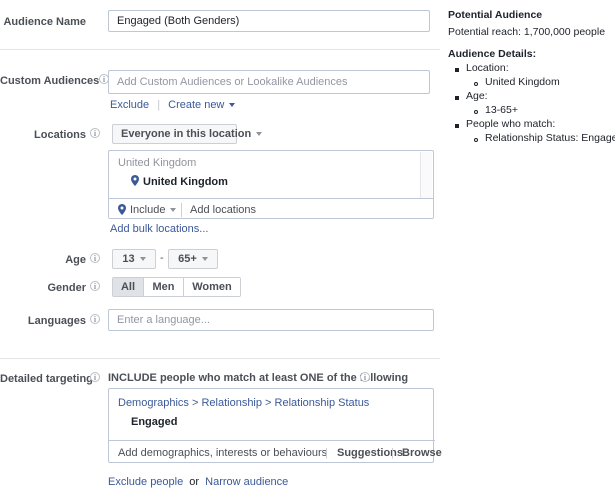 This screenshot has width=615, height=500. I want to click on locations-group-header: United Kingdom, so click(157, 163).